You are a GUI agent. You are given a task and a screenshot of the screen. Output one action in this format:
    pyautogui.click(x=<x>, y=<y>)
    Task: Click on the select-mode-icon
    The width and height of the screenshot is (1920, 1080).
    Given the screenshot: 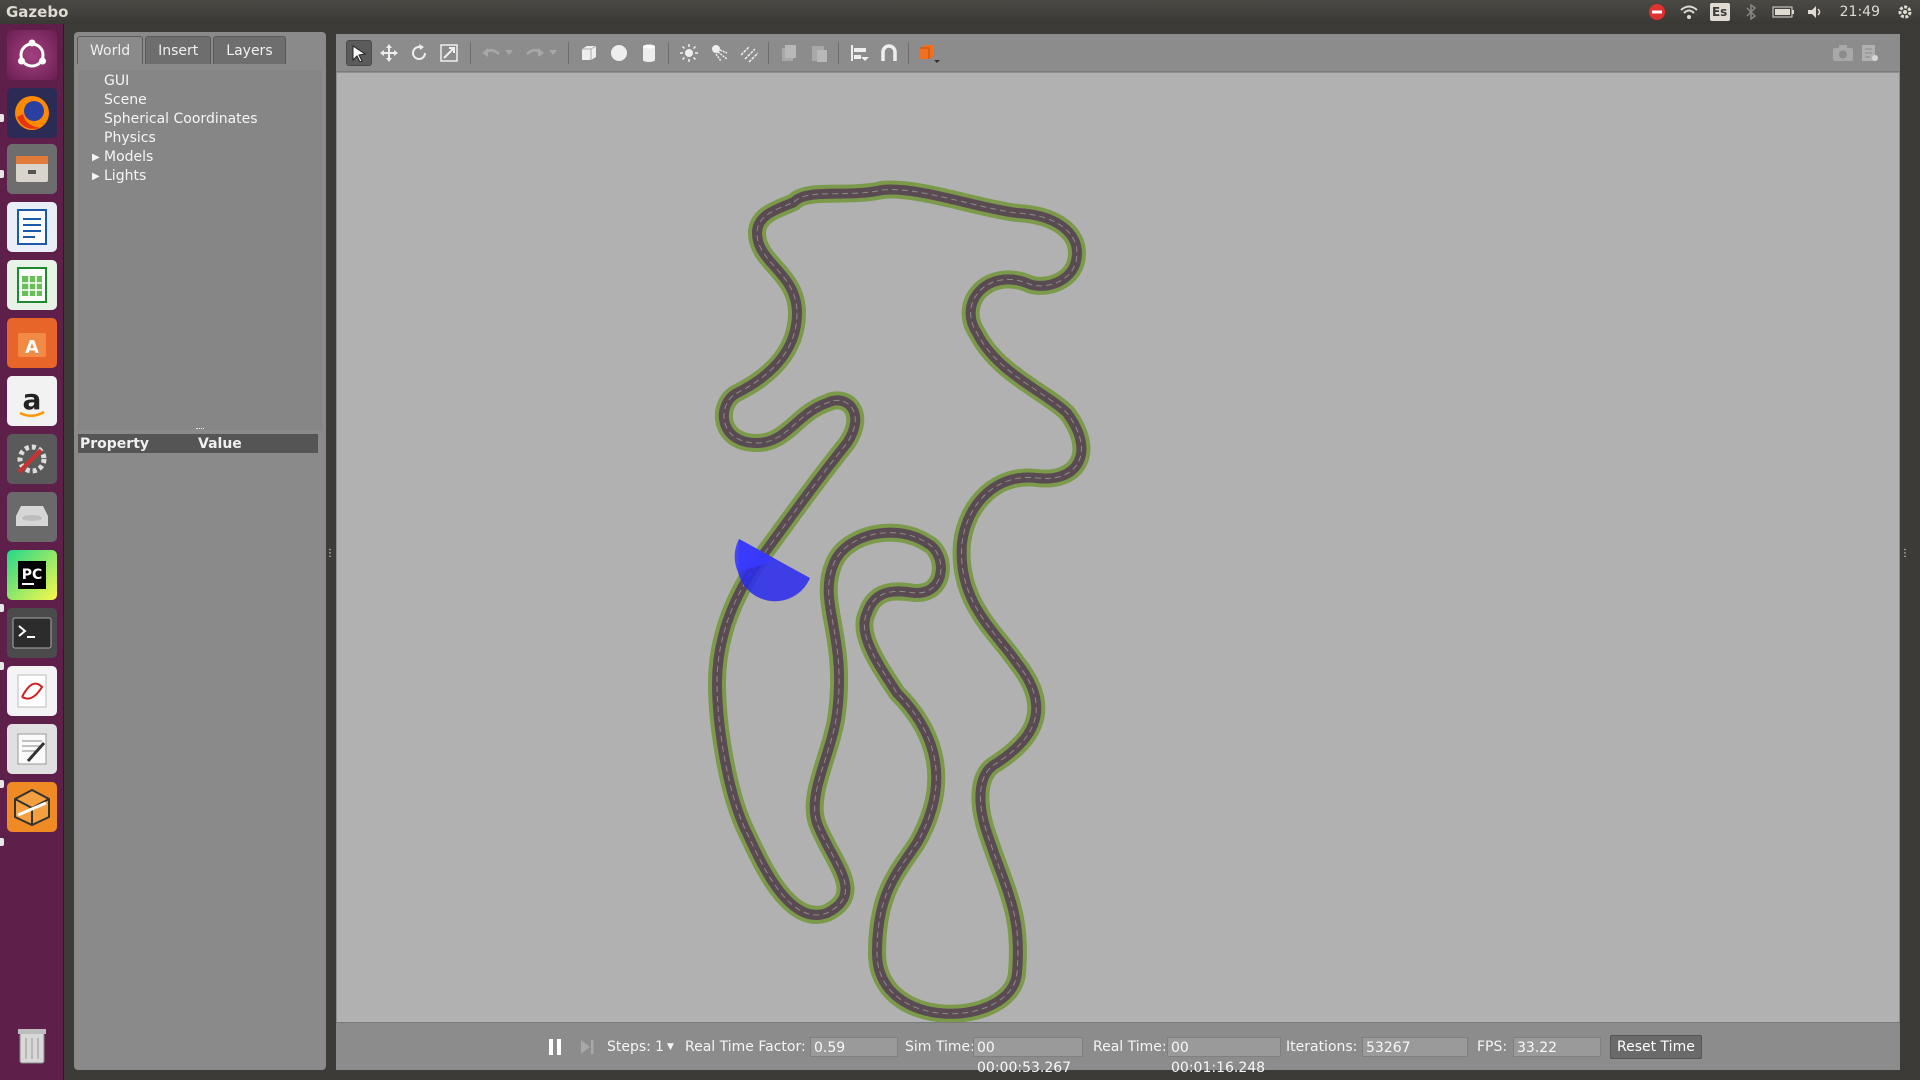 What is the action you would take?
    pyautogui.click(x=359, y=53)
    